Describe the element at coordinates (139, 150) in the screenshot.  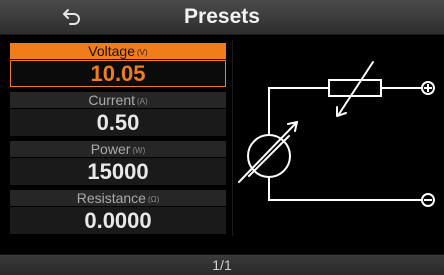
I see `power-unit: (W)` at that location.